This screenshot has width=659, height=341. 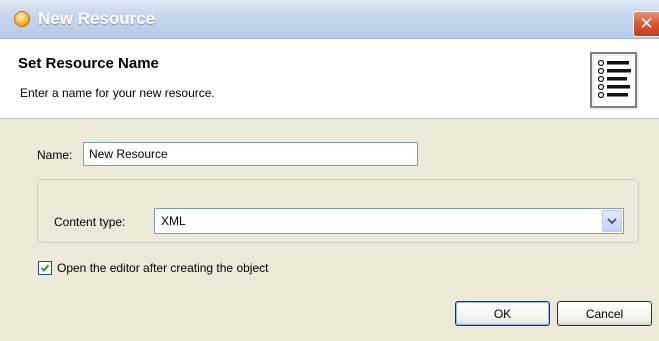 I want to click on resource-icon, so click(x=22, y=19).